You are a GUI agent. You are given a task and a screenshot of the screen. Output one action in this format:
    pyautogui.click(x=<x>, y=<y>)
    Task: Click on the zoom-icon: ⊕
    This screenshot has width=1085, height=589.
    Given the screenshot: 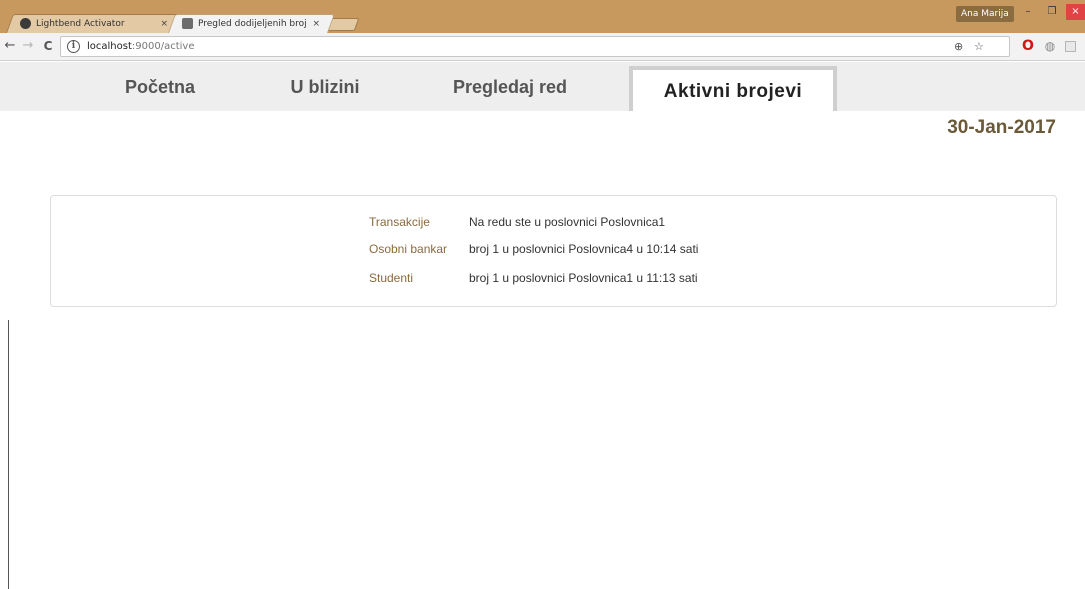 What is the action you would take?
    pyautogui.click(x=958, y=47)
    